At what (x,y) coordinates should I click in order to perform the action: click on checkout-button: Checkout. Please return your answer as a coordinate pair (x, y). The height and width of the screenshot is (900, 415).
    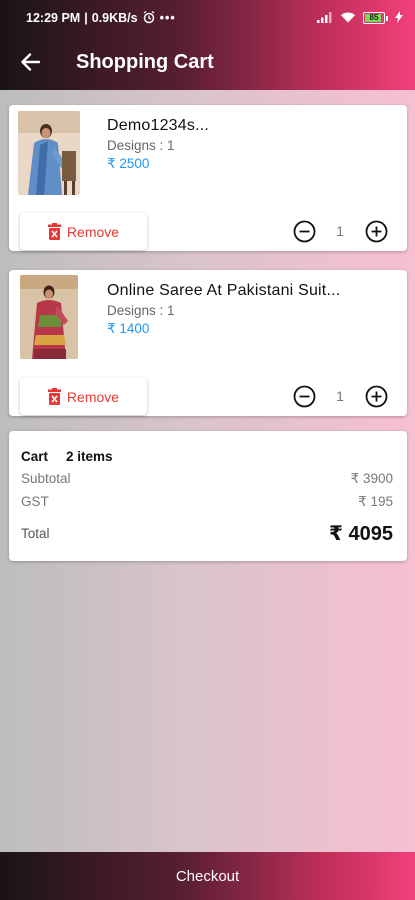
    Looking at the image, I should click on (207, 876).